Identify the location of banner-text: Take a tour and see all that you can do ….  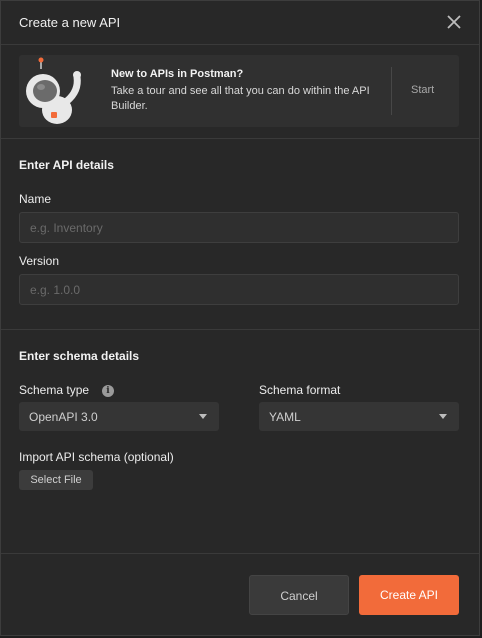
(240, 98).